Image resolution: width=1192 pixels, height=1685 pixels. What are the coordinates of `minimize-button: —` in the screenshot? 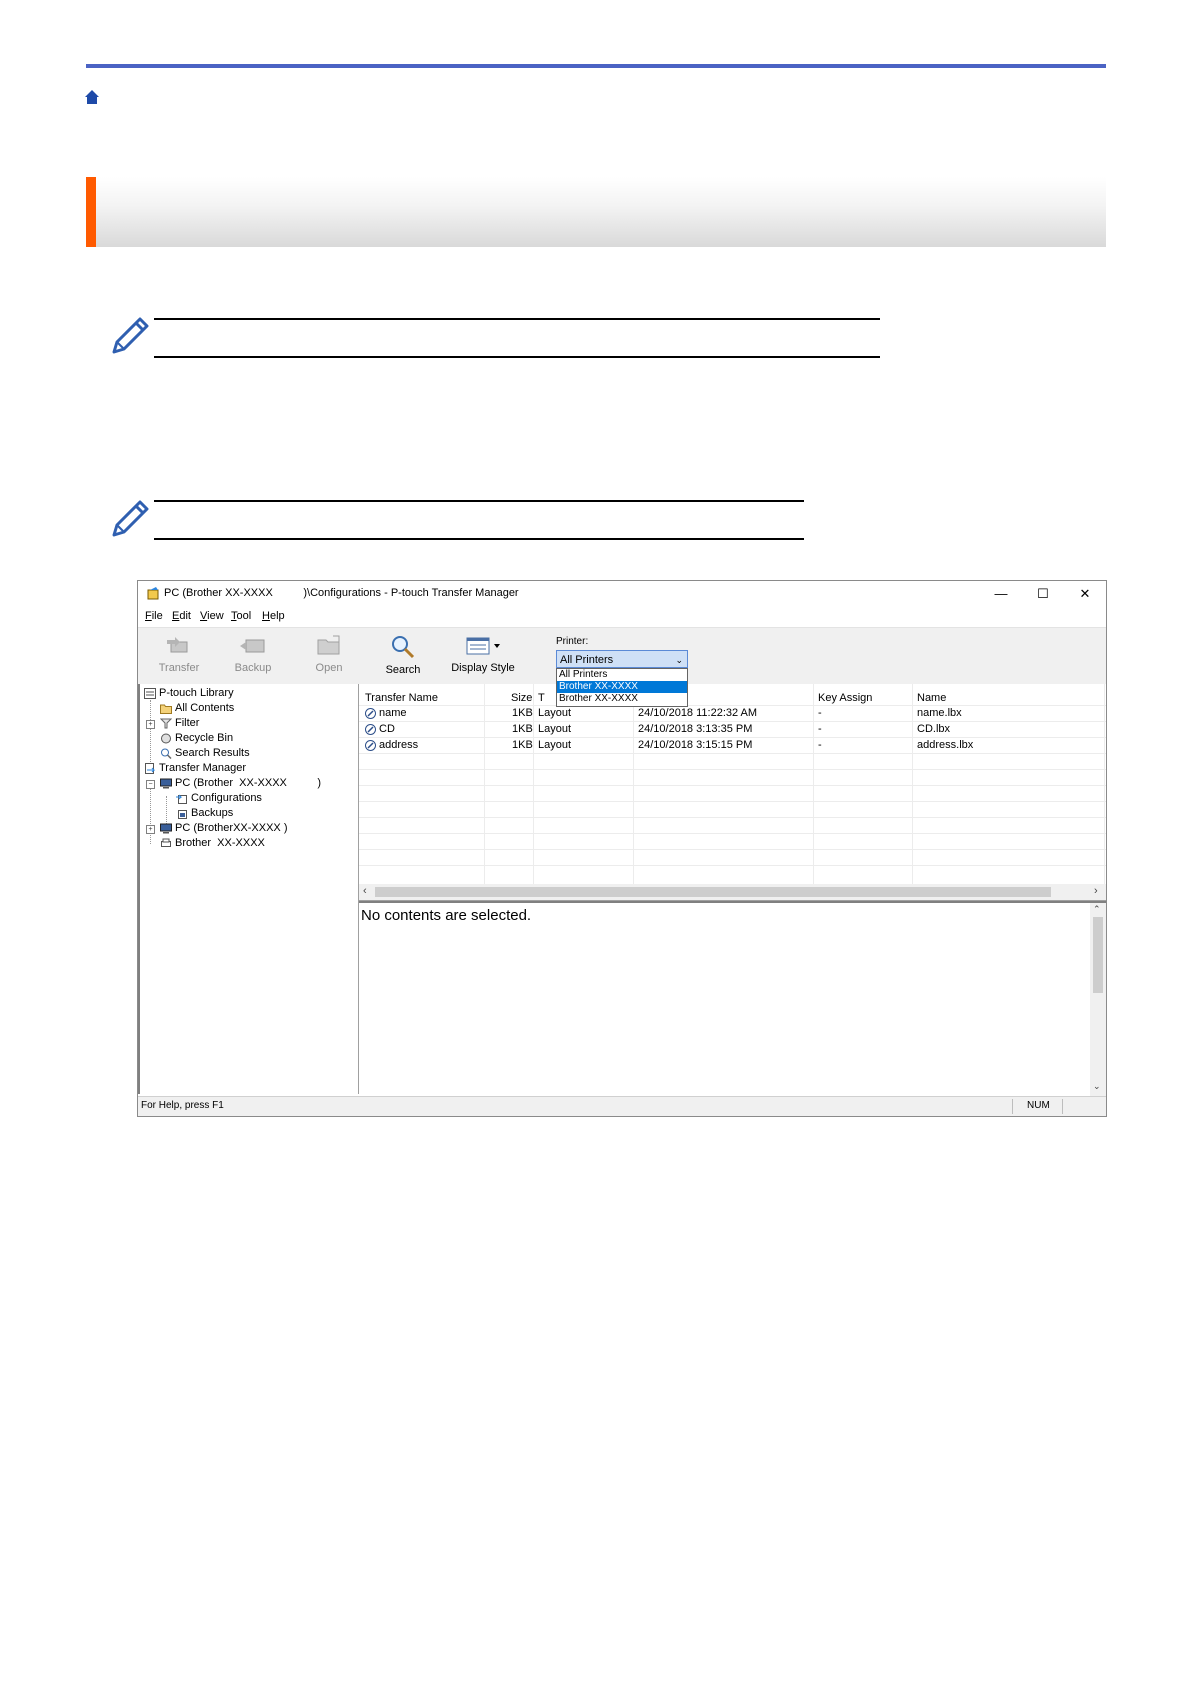 It's located at (1001, 594).